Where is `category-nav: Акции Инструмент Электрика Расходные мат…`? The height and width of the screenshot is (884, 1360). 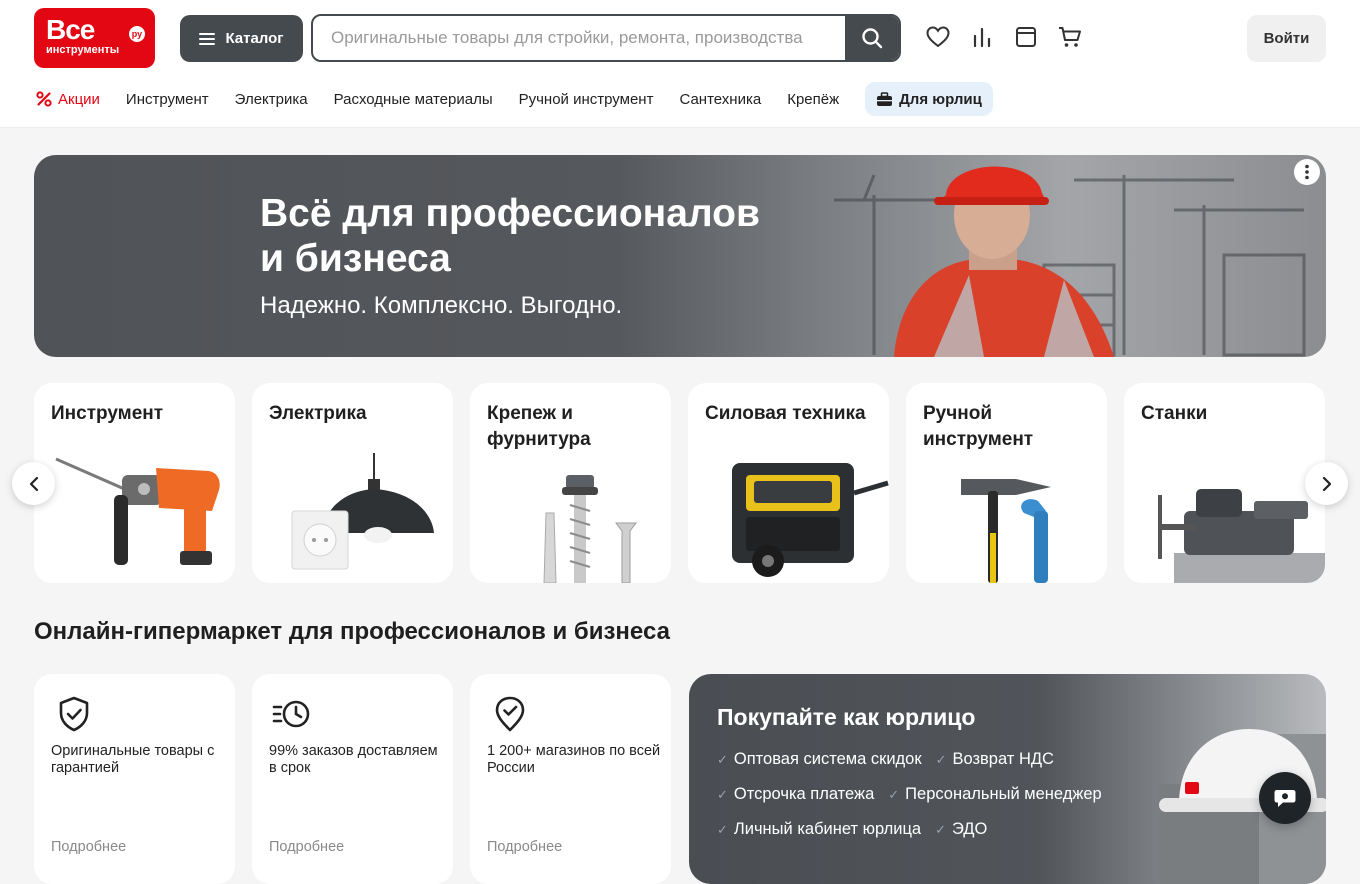
category-nav: Акции Инструмент Электрика Расходные мат… is located at coordinates (527, 99).